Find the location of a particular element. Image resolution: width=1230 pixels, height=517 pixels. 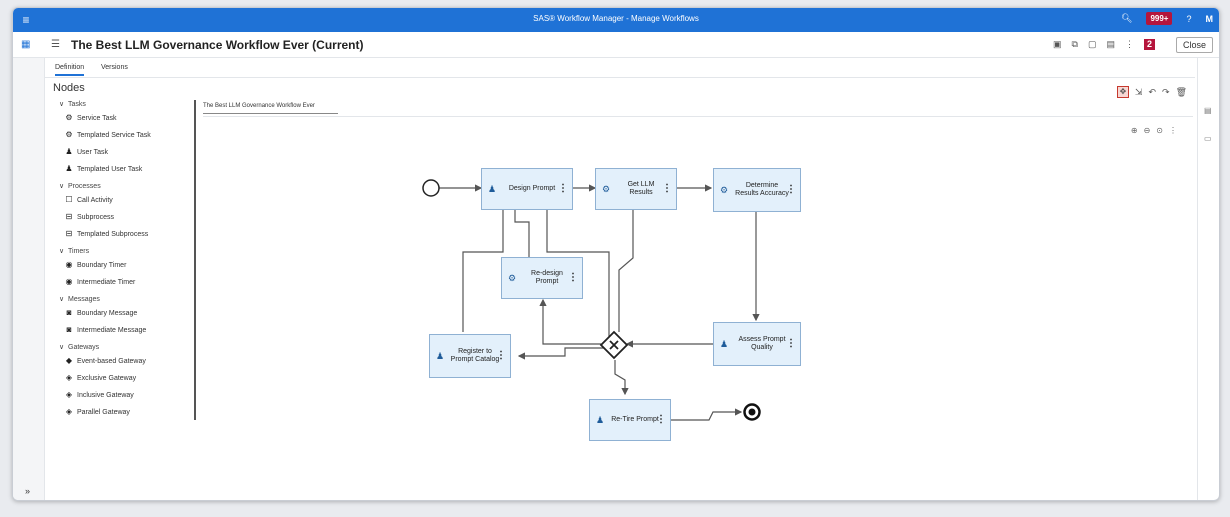

node-redesign-prompt: ⚙ Re-design Prompt ⋮ is located at coordinates (542, 278).